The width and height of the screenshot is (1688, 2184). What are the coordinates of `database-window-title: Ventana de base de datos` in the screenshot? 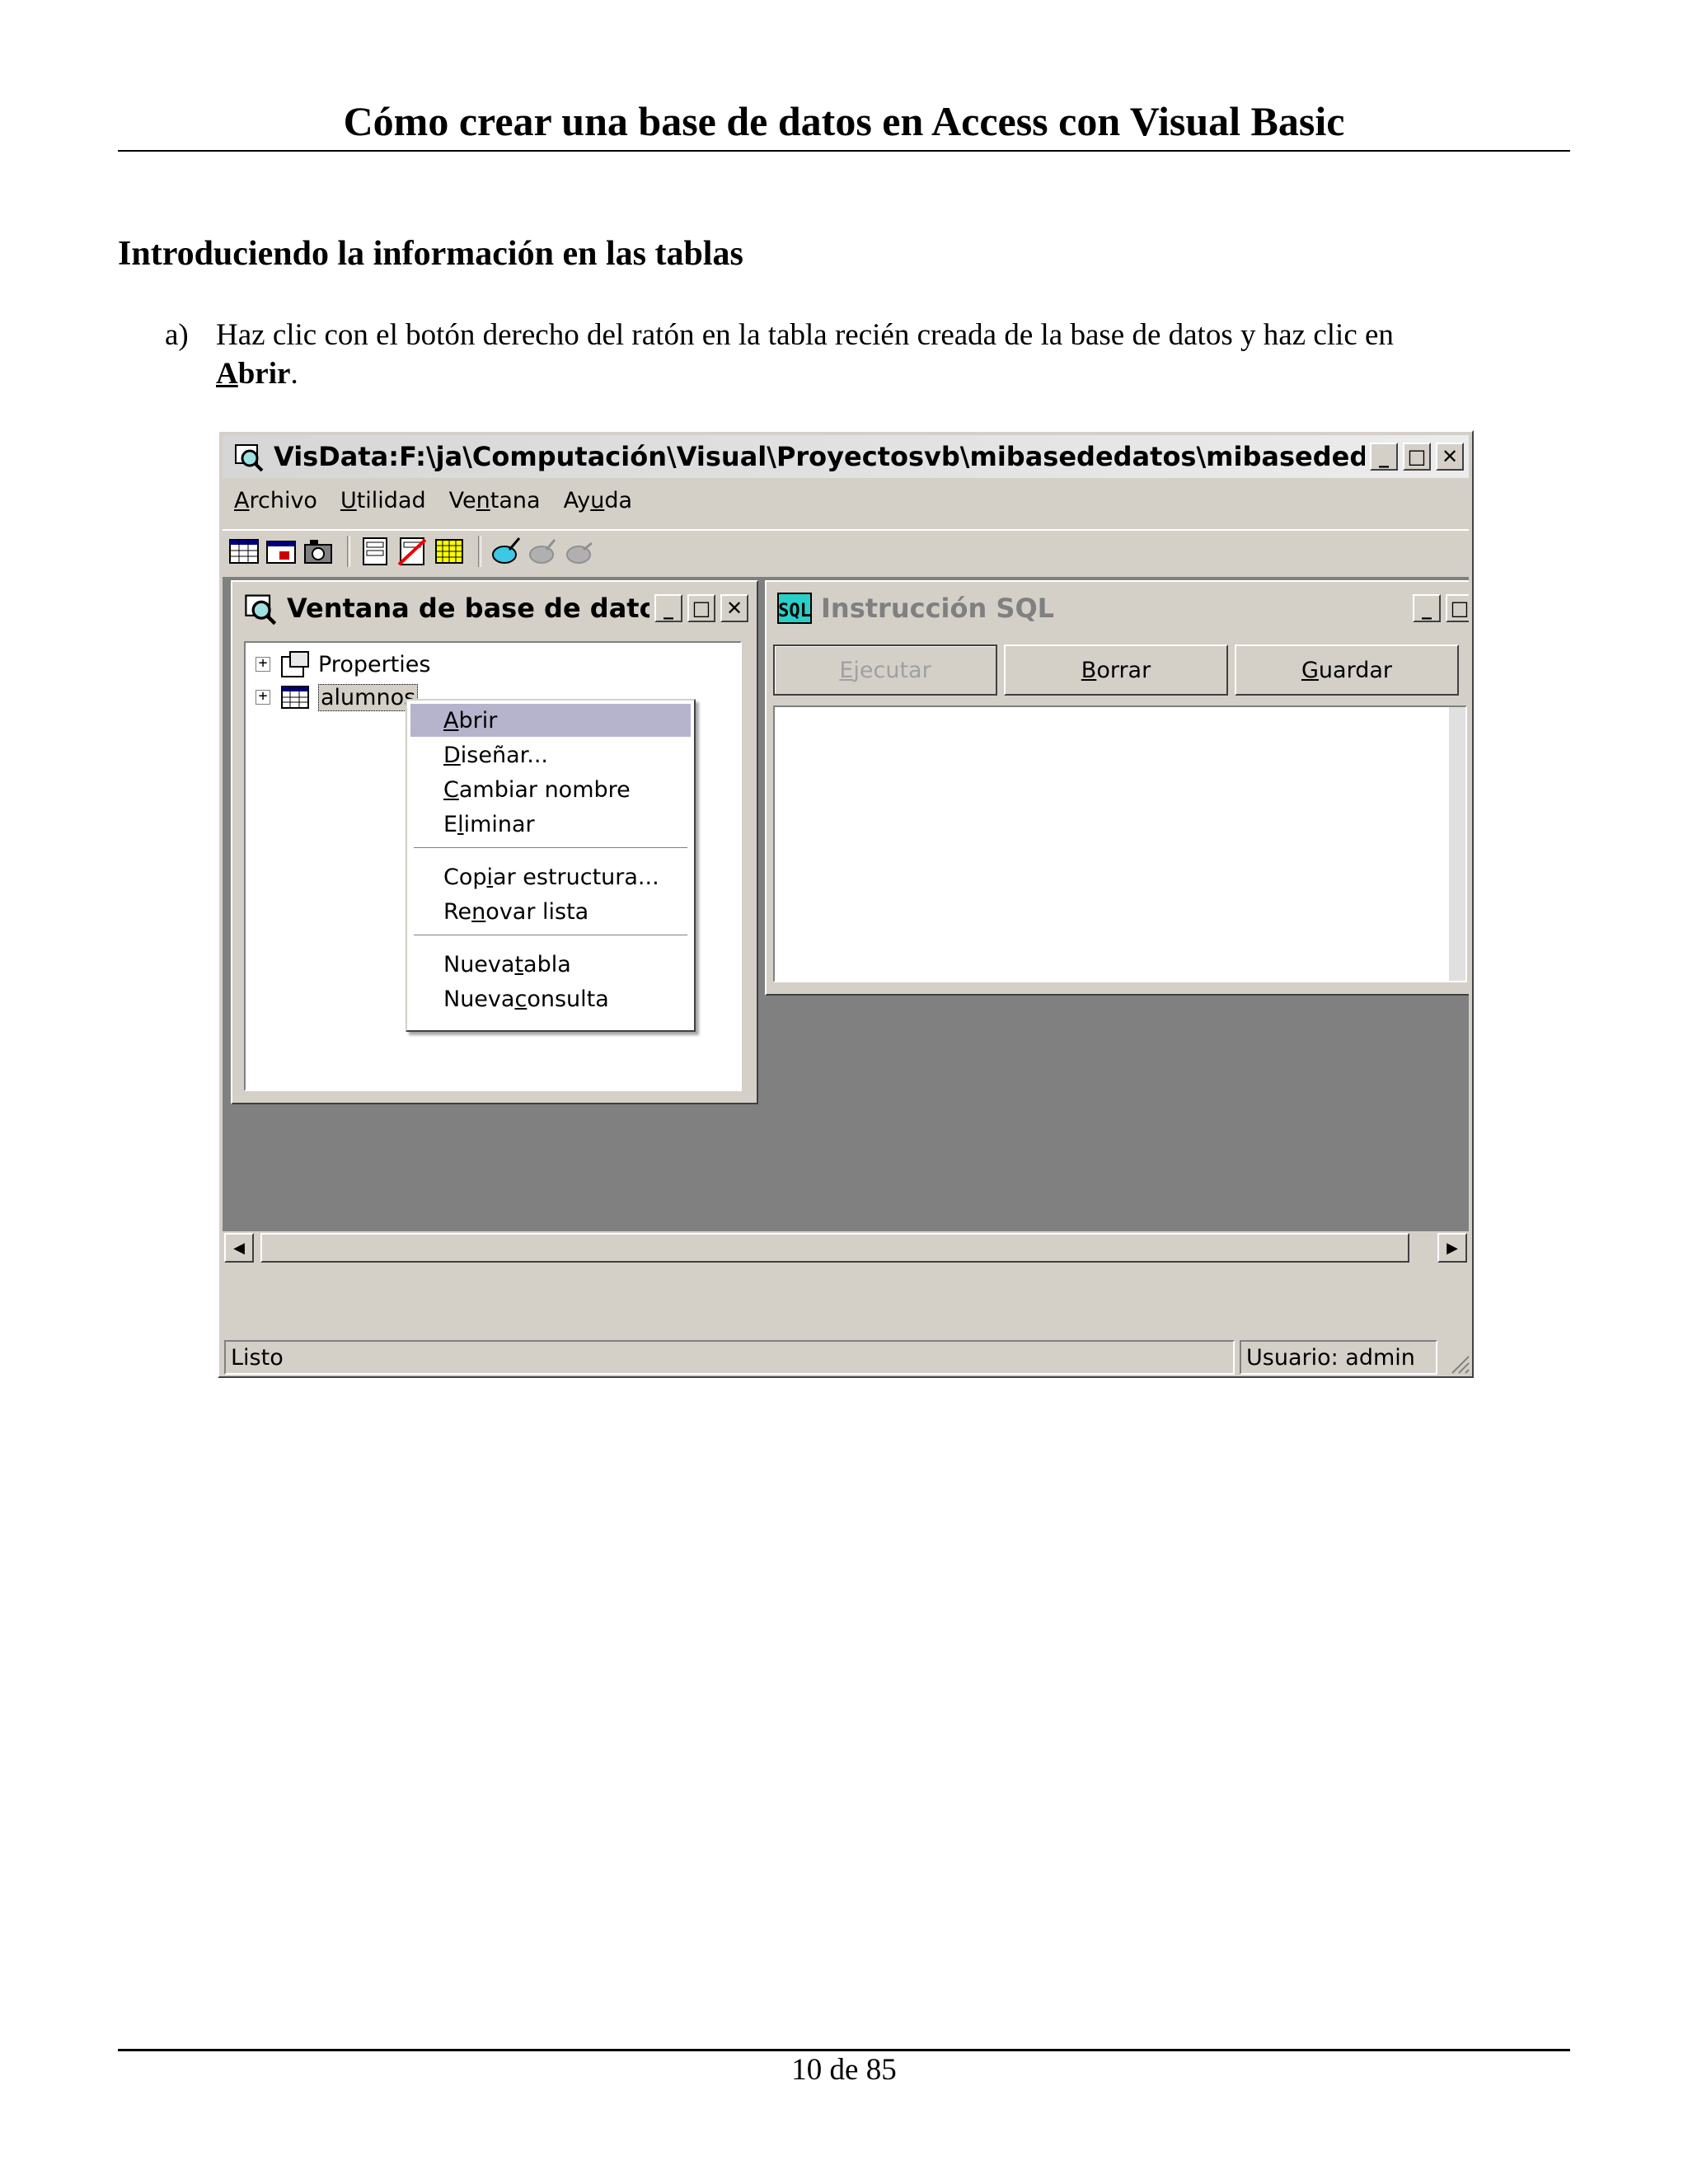 It's located at (468, 608).